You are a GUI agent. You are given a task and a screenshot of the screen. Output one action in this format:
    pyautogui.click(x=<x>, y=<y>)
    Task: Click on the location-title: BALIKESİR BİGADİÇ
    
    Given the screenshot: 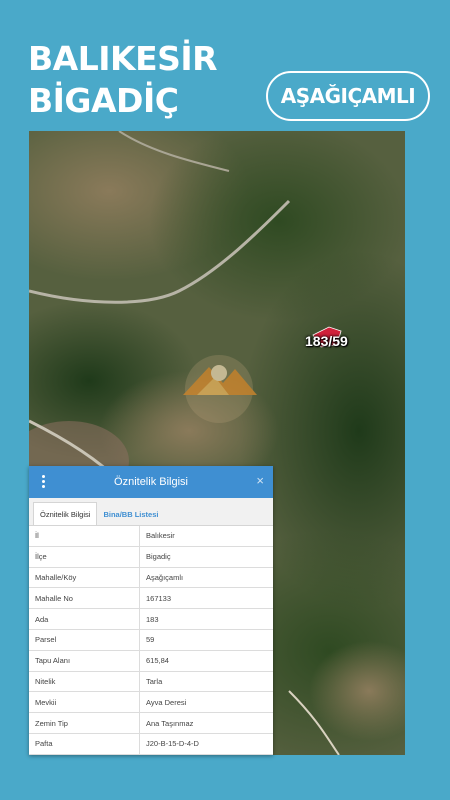 What is the action you would take?
    pyautogui.click(x=123, y=80)
    